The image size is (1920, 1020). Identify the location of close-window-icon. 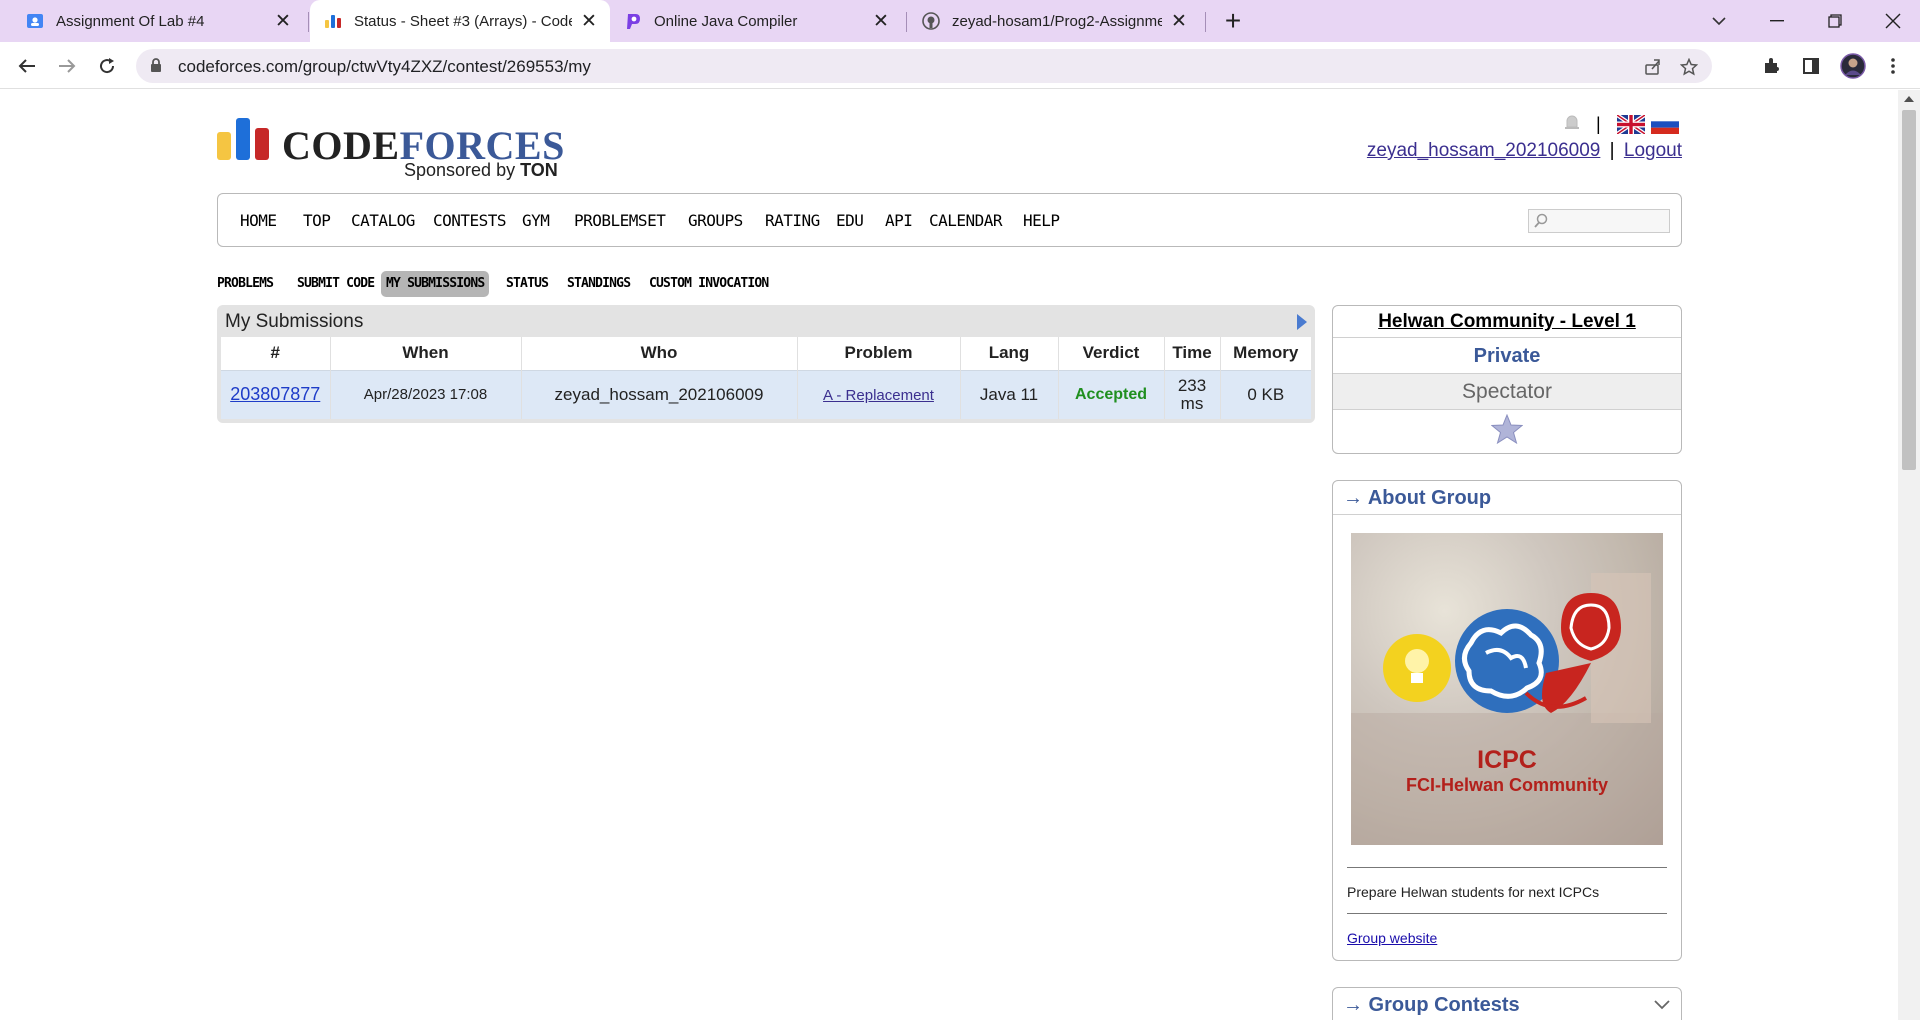
(1892, 21).